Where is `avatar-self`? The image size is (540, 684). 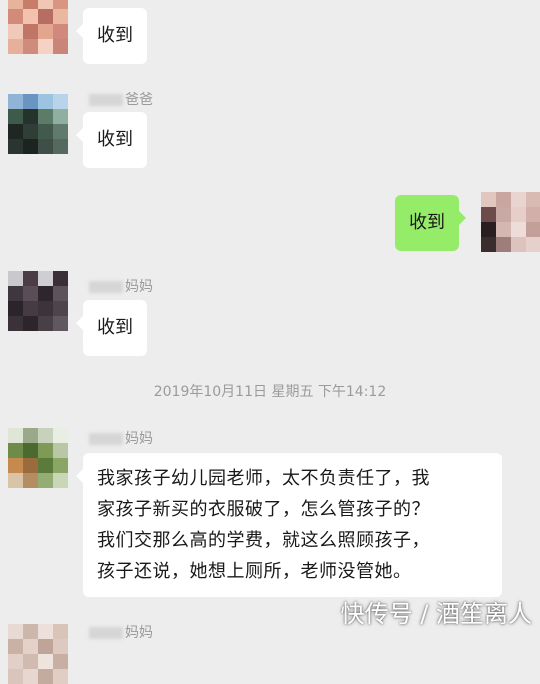
avatar-self is located at coordinates (510, 222).